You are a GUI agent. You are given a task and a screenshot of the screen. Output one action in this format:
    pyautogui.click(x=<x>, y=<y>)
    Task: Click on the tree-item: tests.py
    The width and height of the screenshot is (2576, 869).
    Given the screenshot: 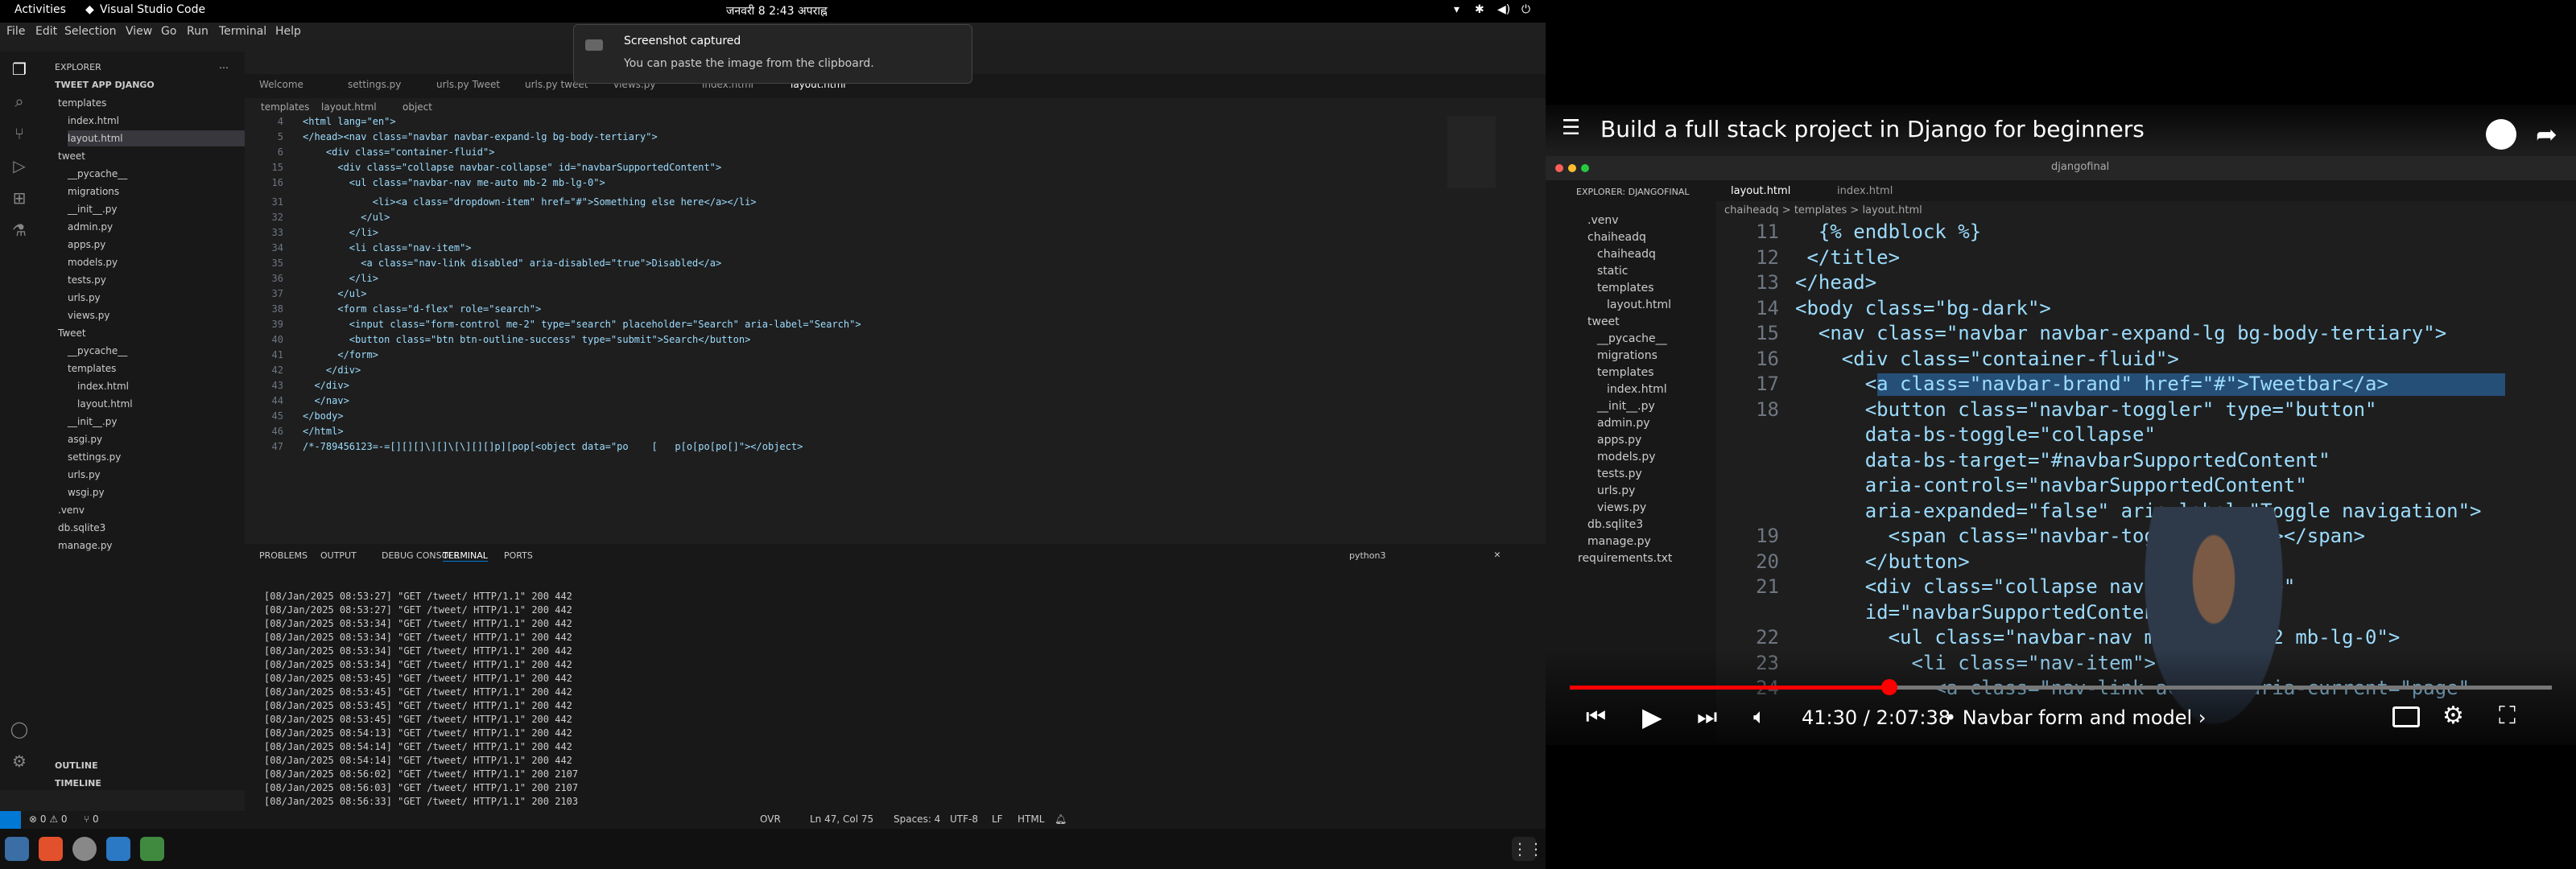 What is the action you would take?
    pyautogui.click(x=87, y=280)
    